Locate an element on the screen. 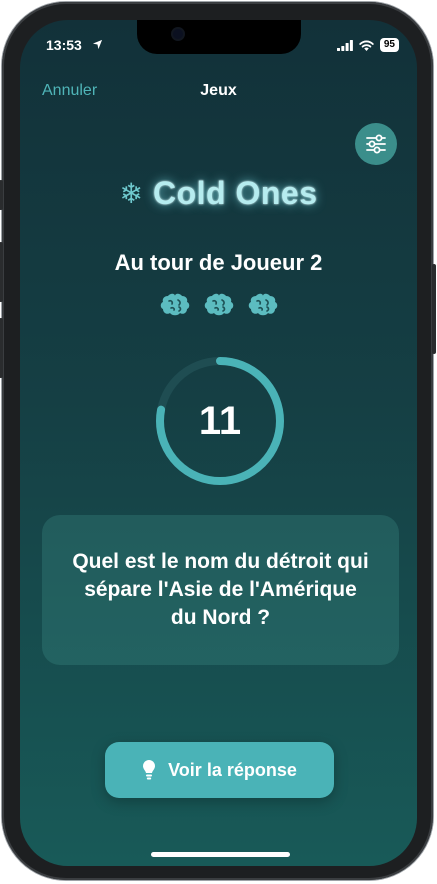 The height and width of the screenshot is (884, 437). status-indicators: 95 is located at coordinates (367, 45).